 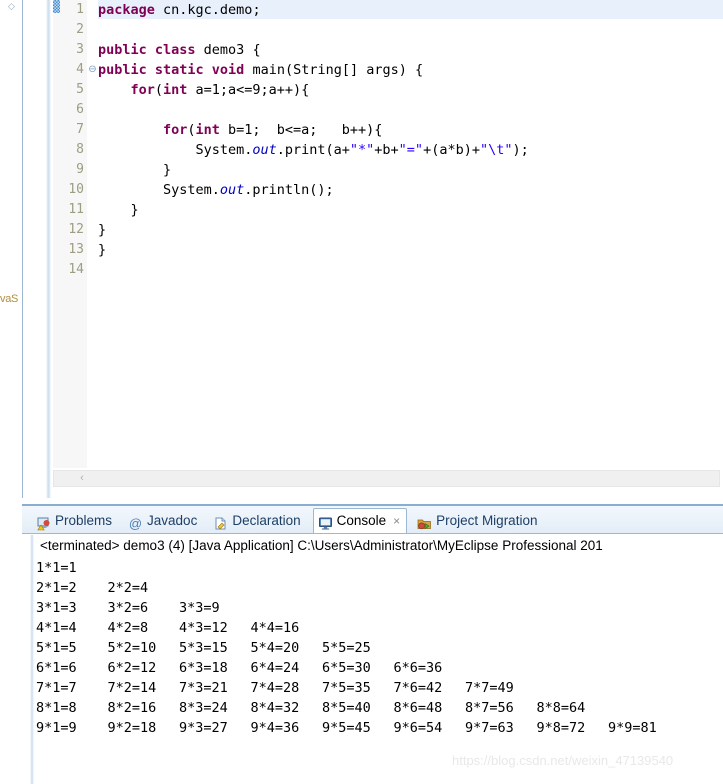 What do you see at coordinates (179, 10) in the screenshot?
I see `code-line: package cn.kgc.demo;` at bounding box center [179, 10].